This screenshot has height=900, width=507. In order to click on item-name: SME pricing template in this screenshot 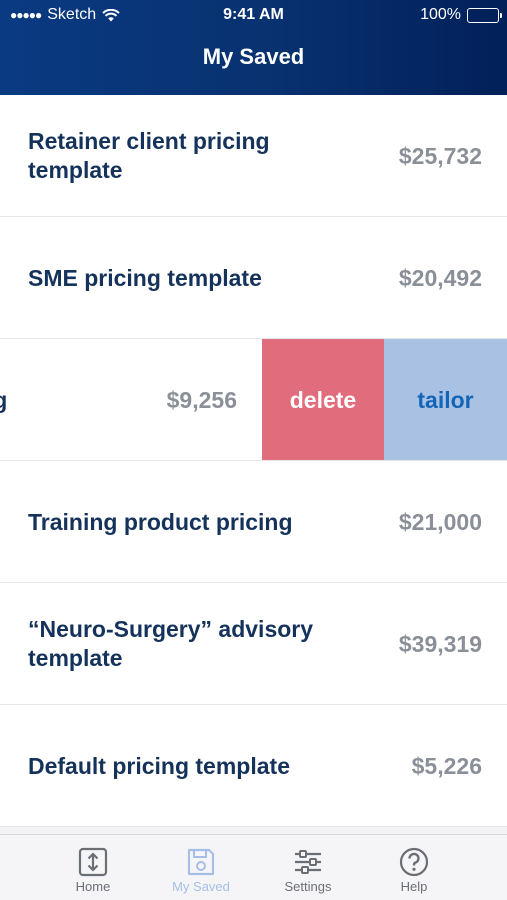, I will do `click(145, 277)`.